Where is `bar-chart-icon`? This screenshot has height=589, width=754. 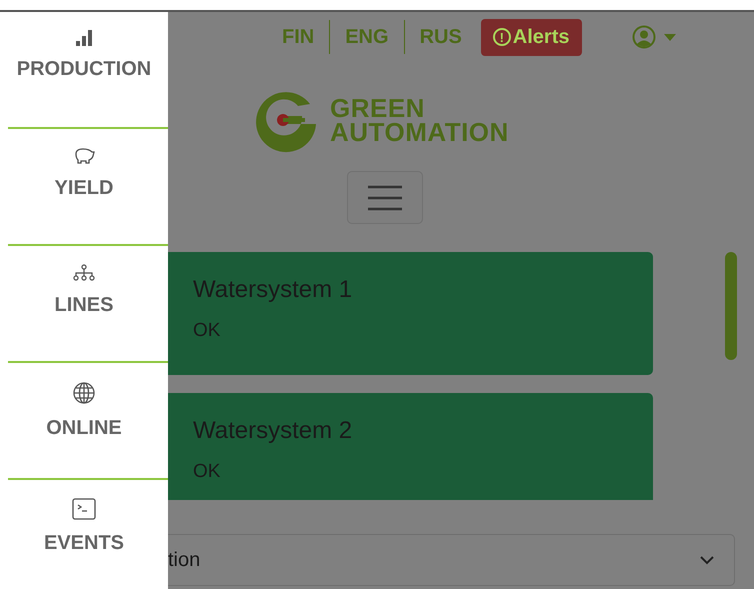
bar-chart-icon is located at coordinates (84, 38).